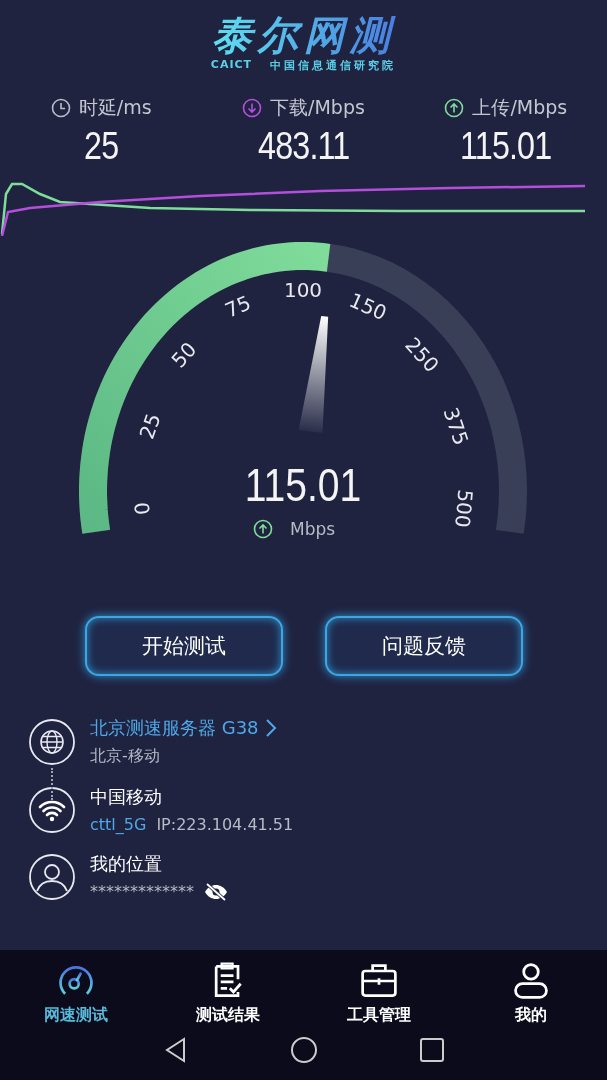 The height and width of the screenshot is (1080, 607). What do you see at coordinates (183, 728) in the screenshot?
I see `server-link: 北京测速服务器 G38` at bounding box center [183, 728].